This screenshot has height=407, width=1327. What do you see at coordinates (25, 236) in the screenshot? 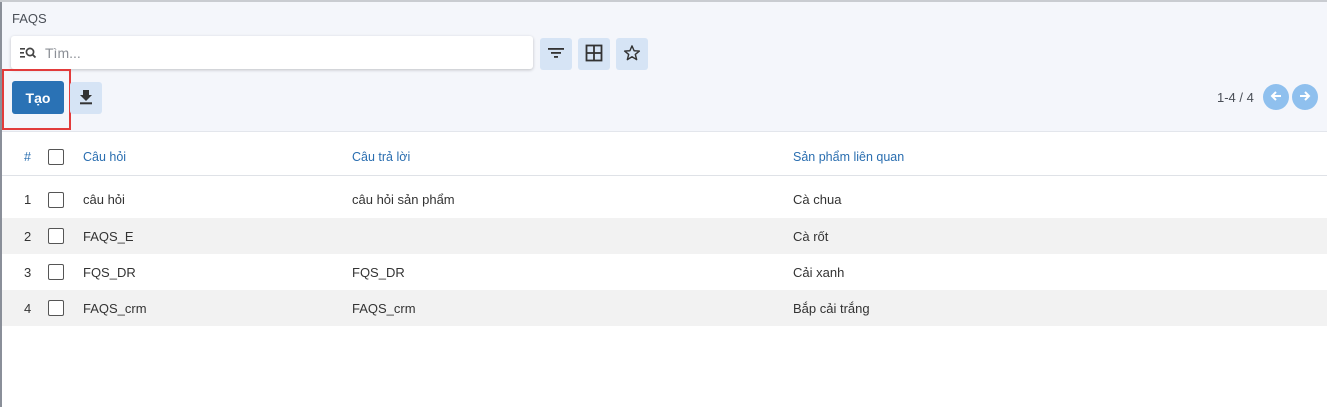
I see `row-index: 2` at bounding box center [25, 236].